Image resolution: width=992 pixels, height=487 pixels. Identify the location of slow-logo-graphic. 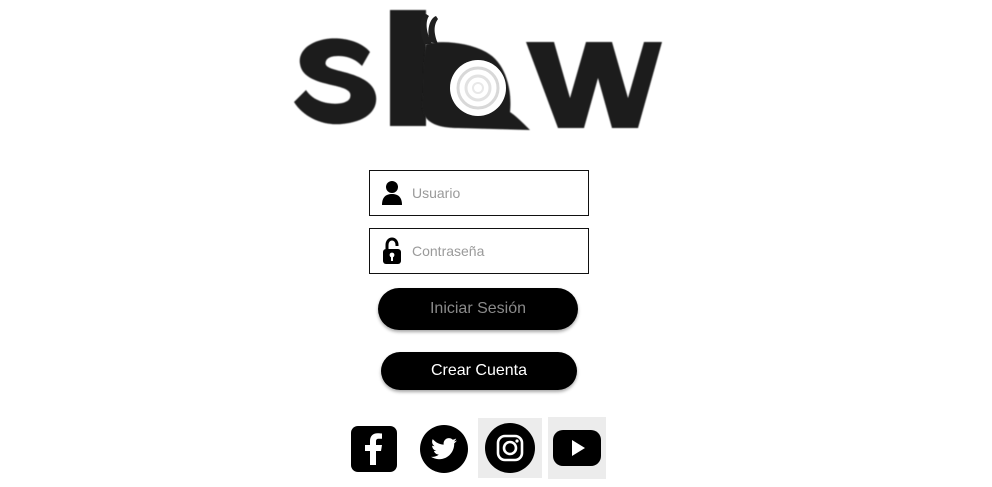
(478, 70).